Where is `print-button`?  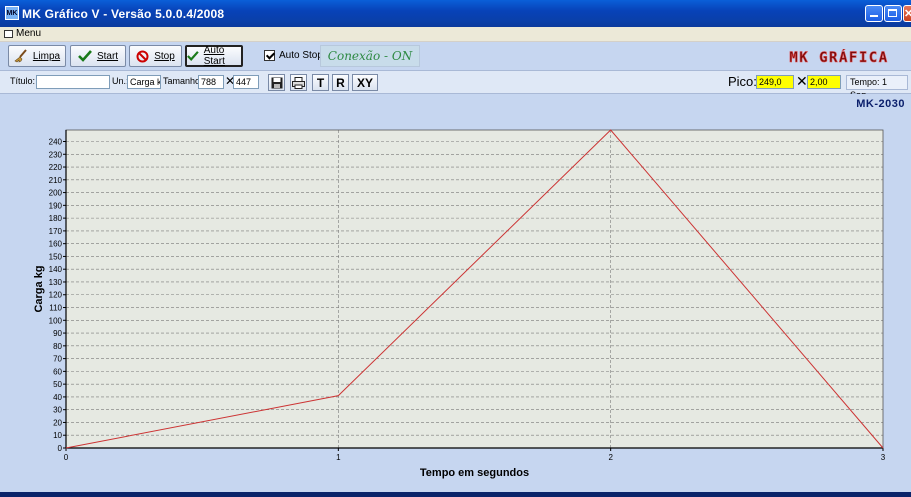
print-button is located at coordinates (298, 82).